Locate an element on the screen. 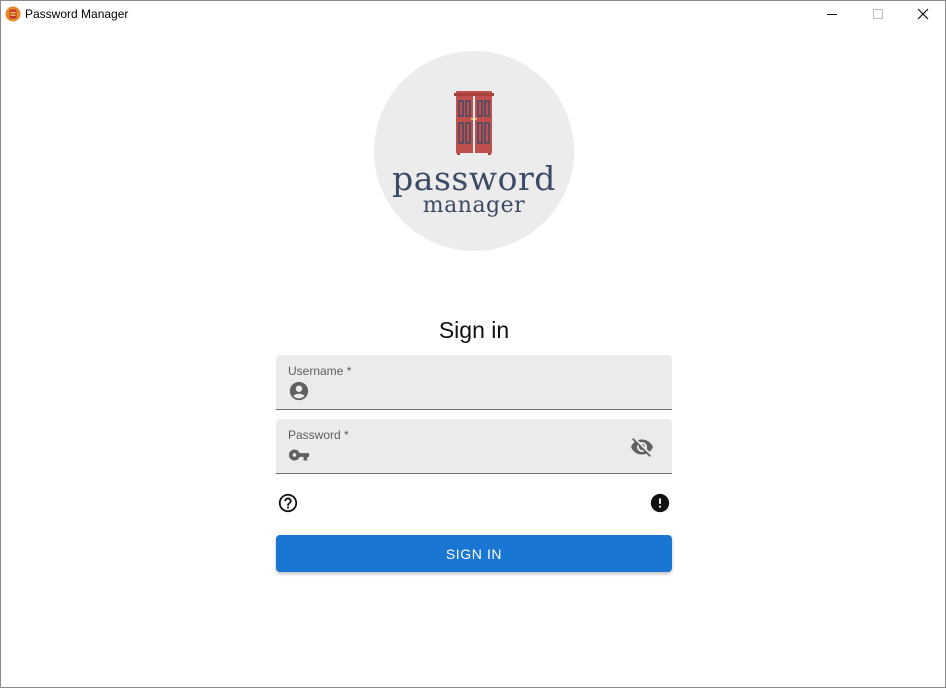 The image size is (946, 688). username-field: Username * is located at coordinates (474, 382).